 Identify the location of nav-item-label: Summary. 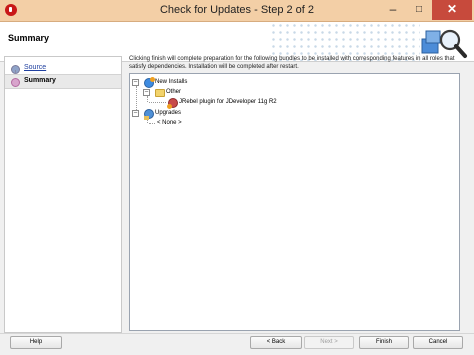
(40, 80).